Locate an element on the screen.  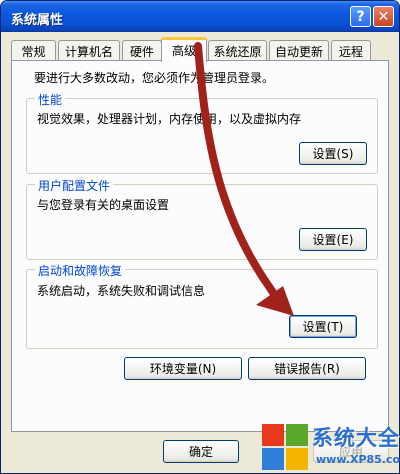
tab-automatic-updates: 自动更新 is located at coordinates (299, 50).